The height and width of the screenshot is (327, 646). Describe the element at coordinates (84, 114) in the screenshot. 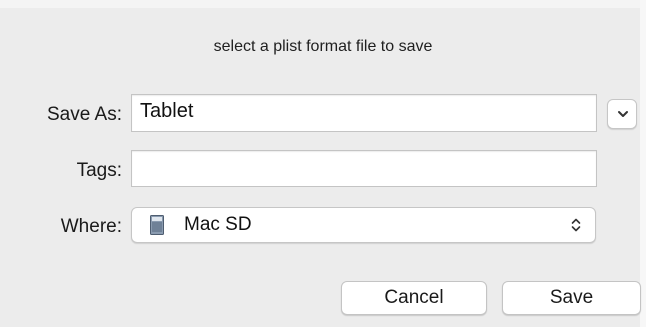

I see `save-as-label: Save As:` at that location.